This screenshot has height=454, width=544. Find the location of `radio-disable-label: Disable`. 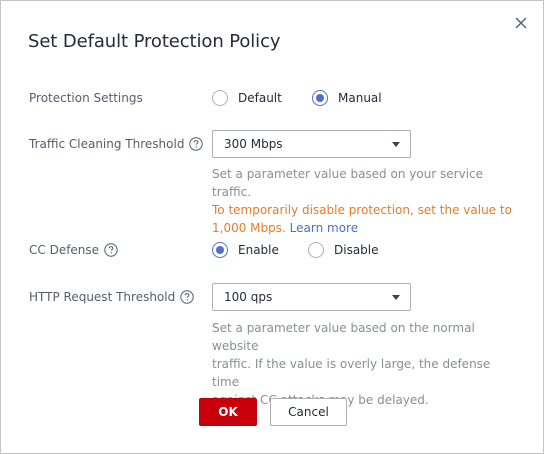

radio-disable-label: Disable is located at coordinates (356, 250).